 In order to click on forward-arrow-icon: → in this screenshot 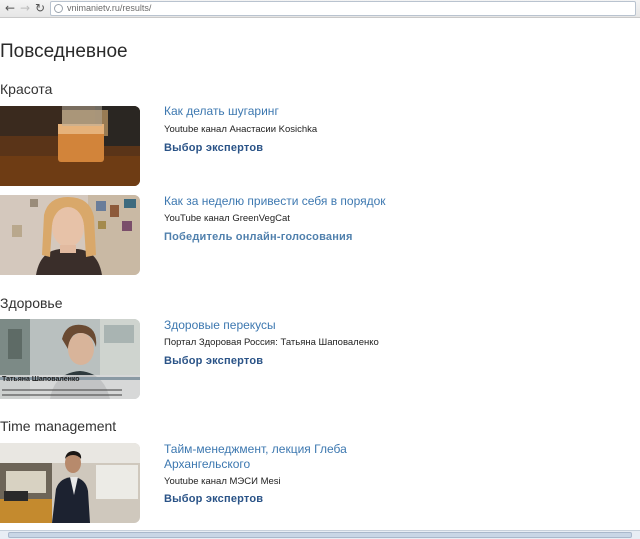, I will do `click(25, 8)`.